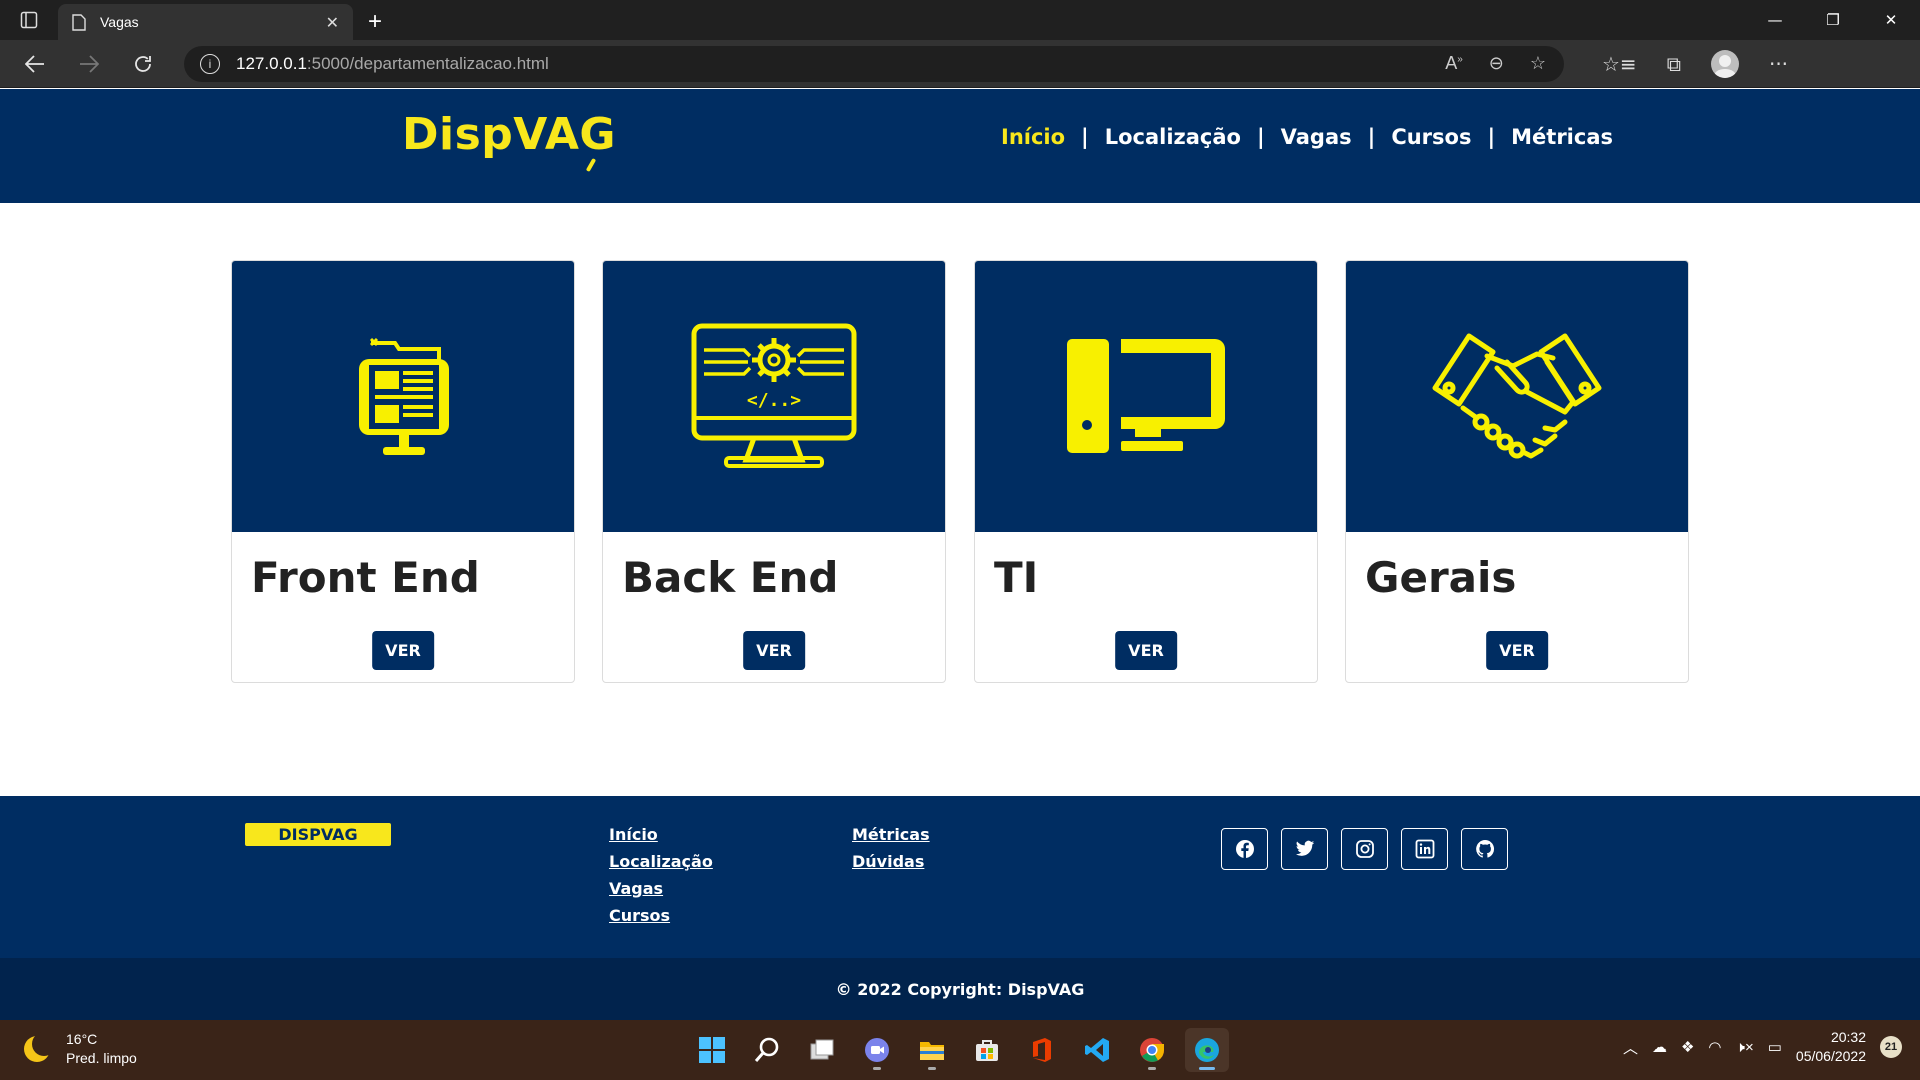 This screenshot has width=1920, height=1080. I want to click on handshake-icon, so click(1517, 395).